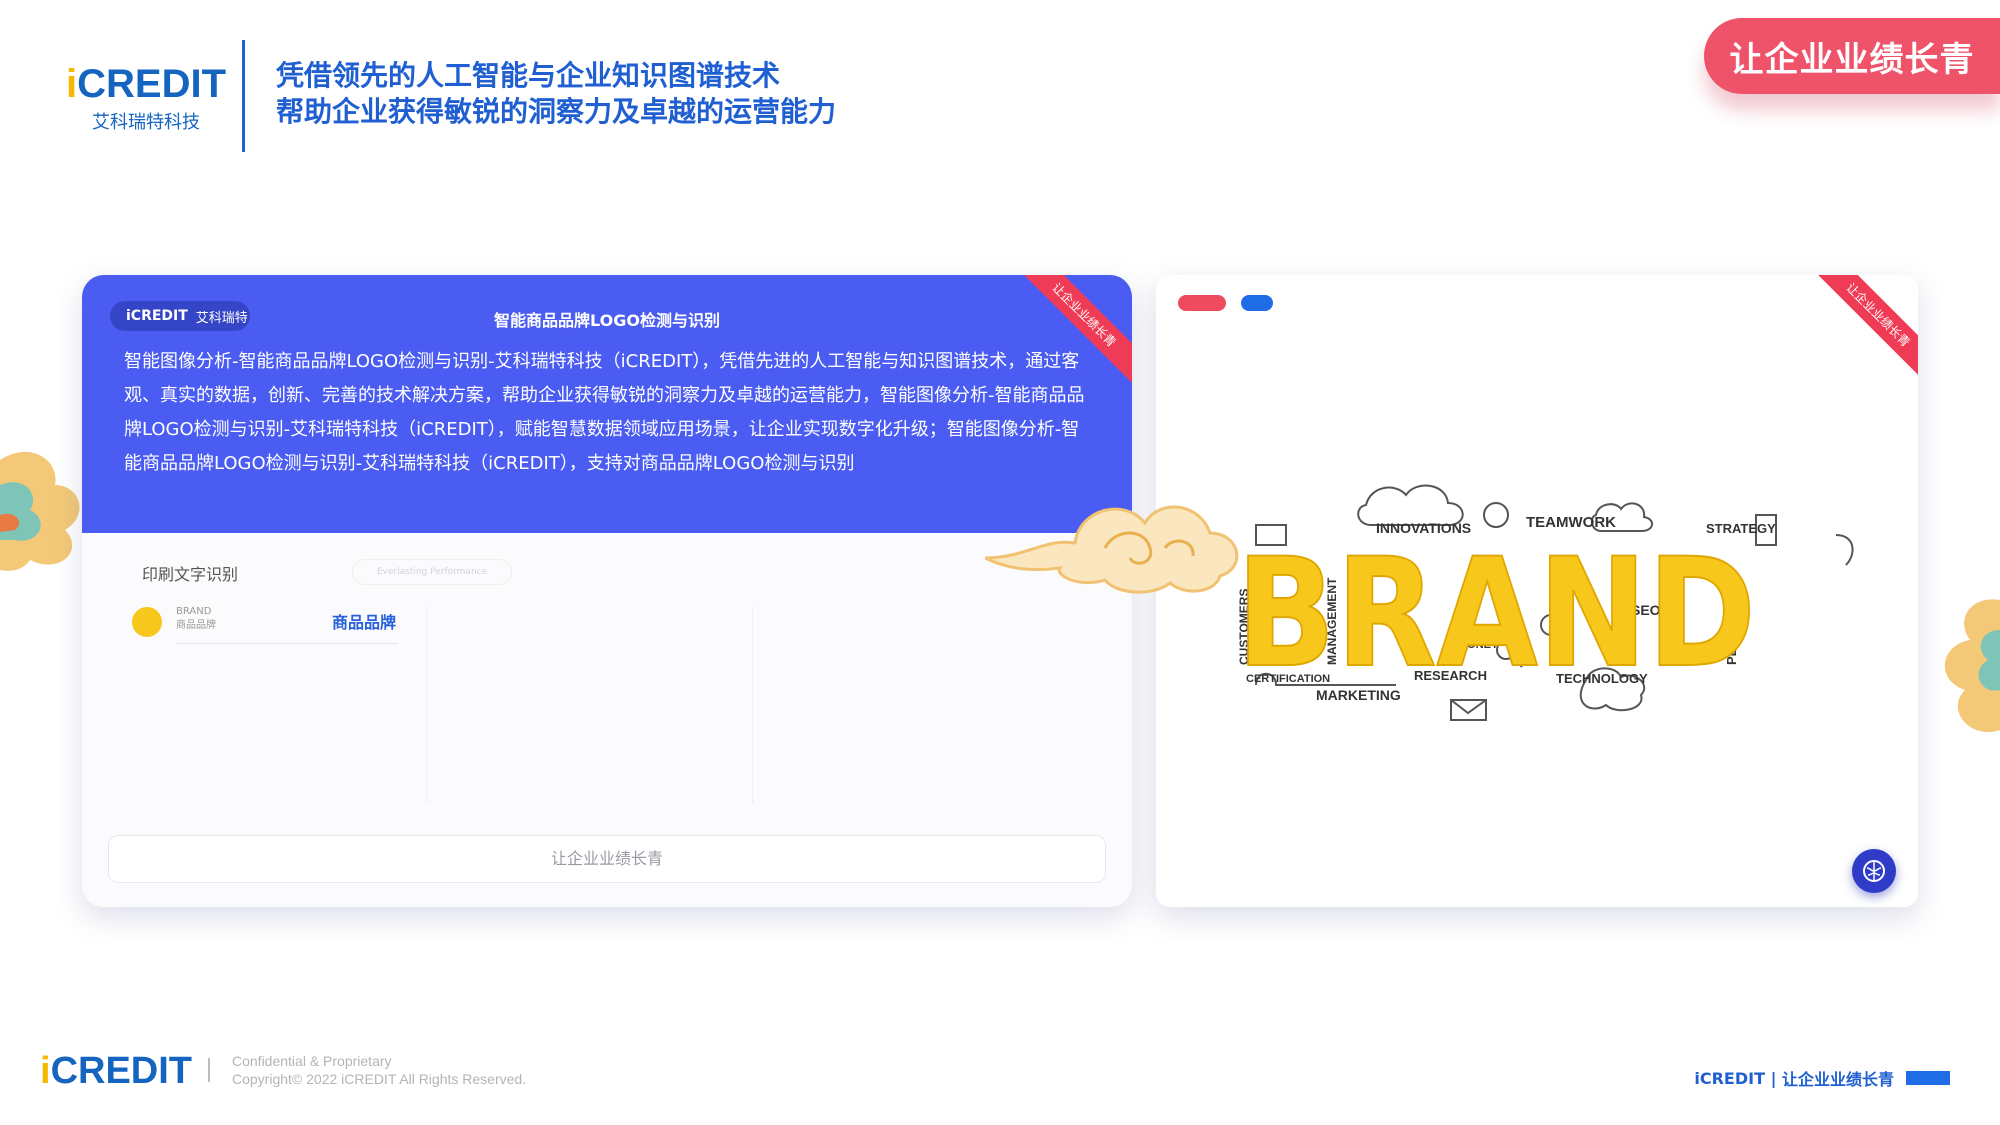  What do you see at coordinates (116, 1071) in the screenshot?
I see `footer-logo: iCREDIT` at bounding box center [116, 1071].